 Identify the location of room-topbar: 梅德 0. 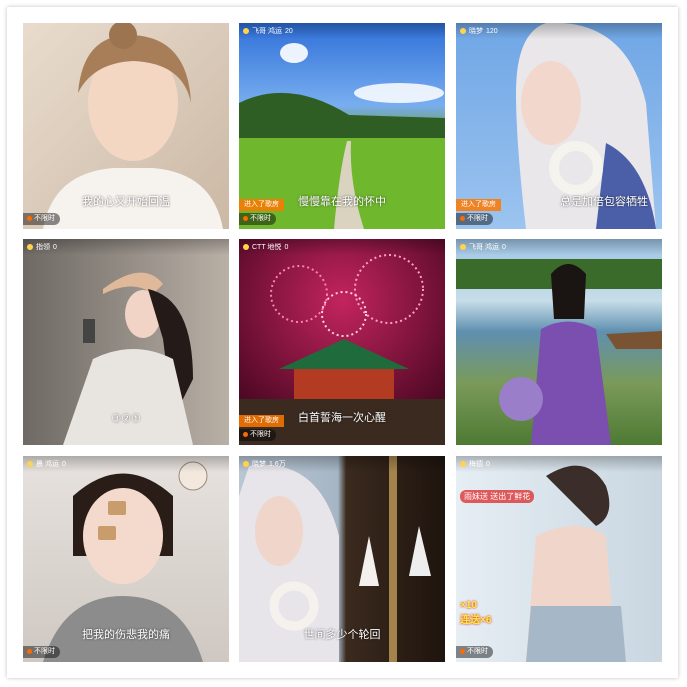
(559, 464).